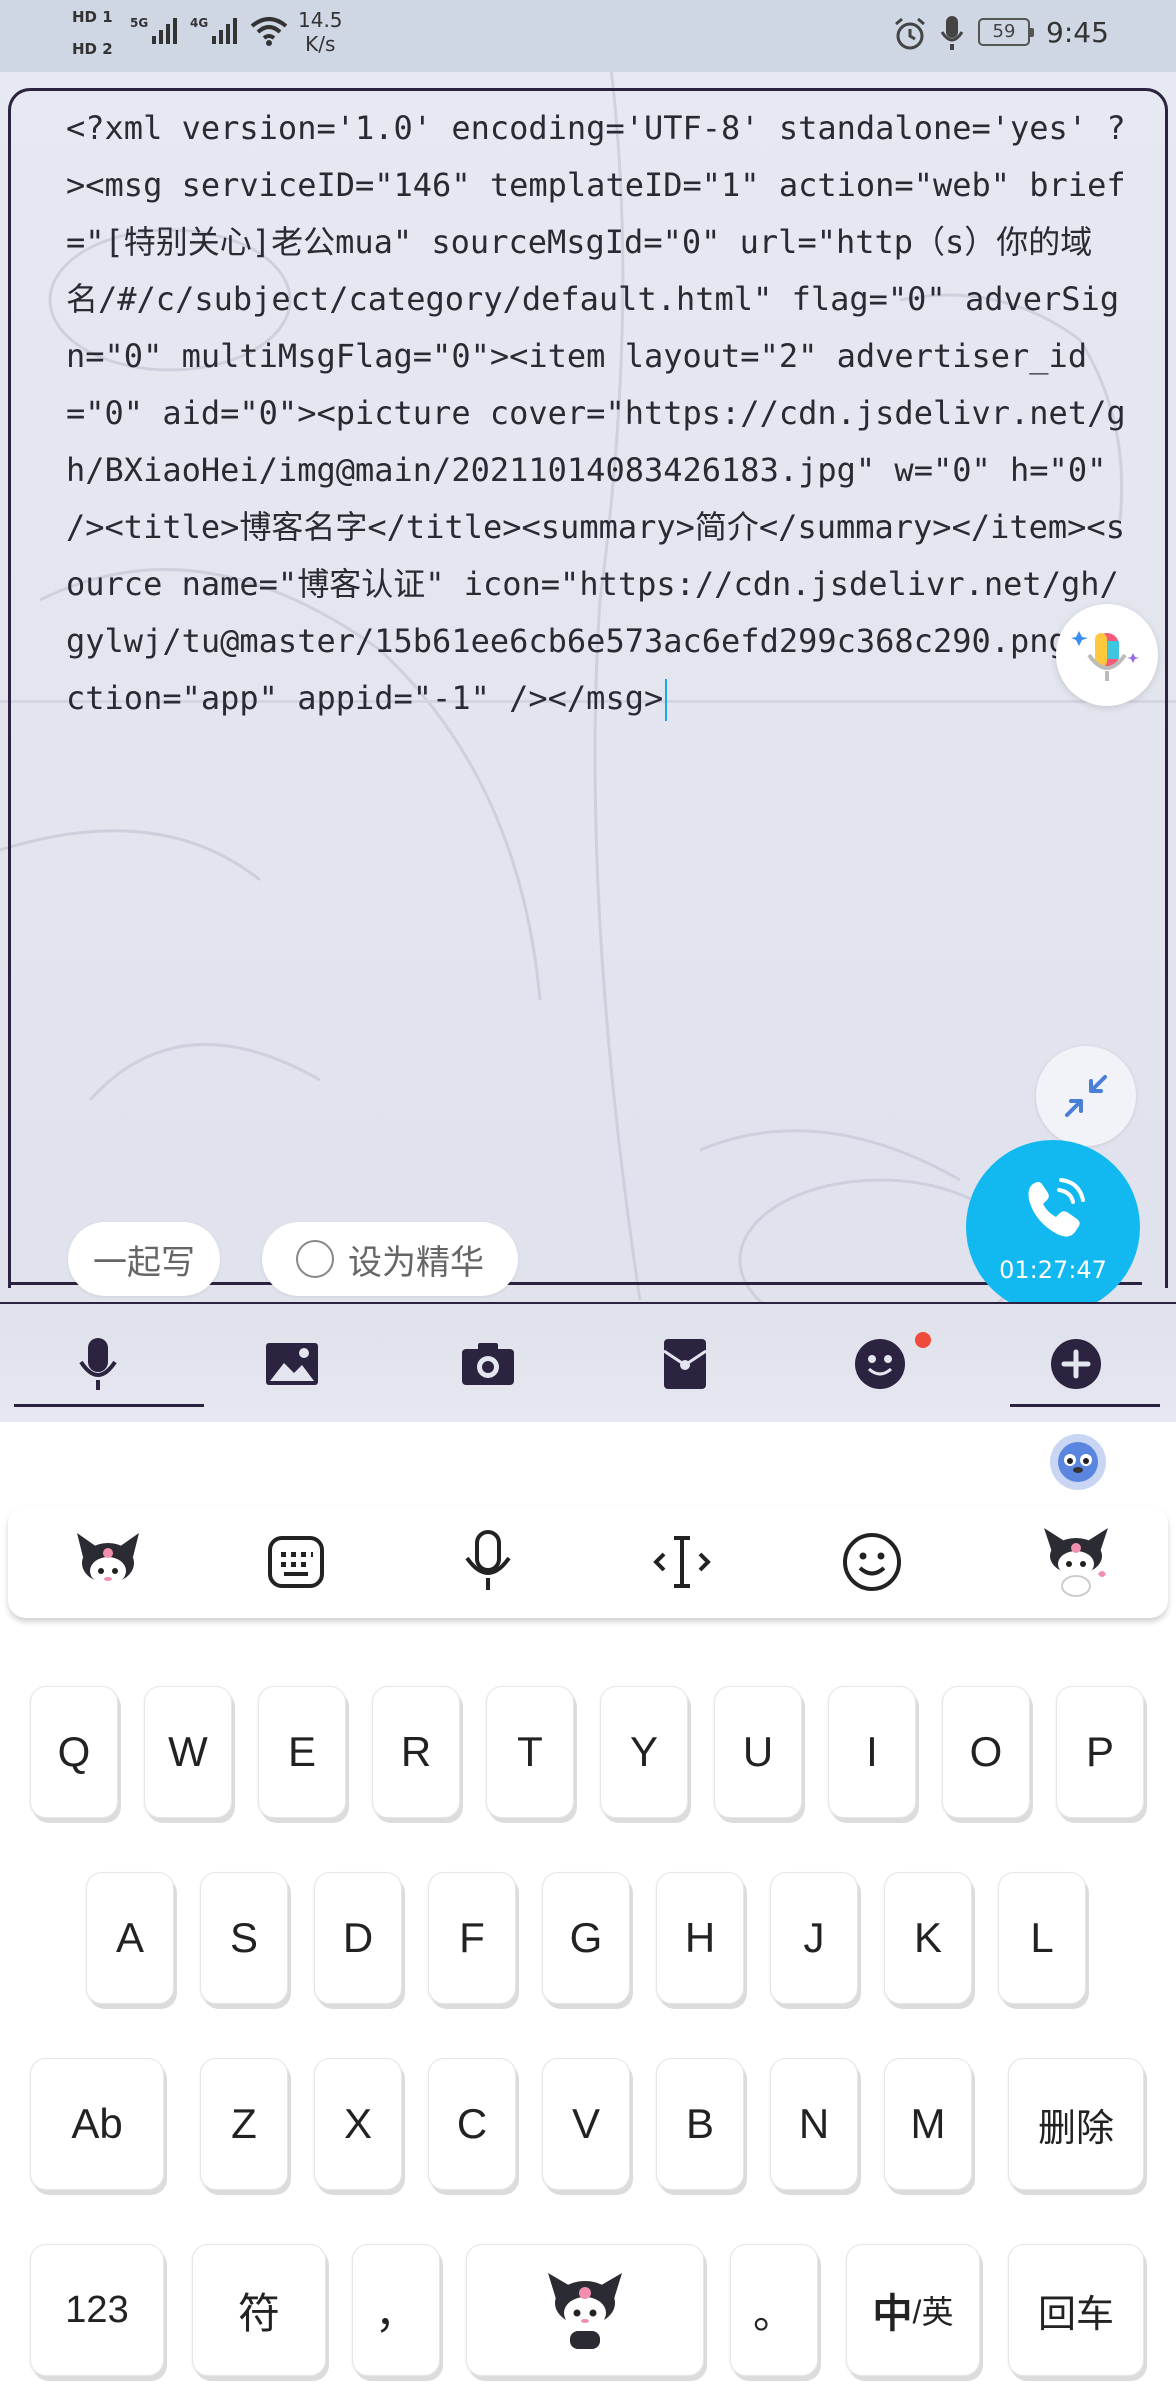  Describe the element at coordinates (700, 2124) in the screenshot. I see `key-b: B` at that location.